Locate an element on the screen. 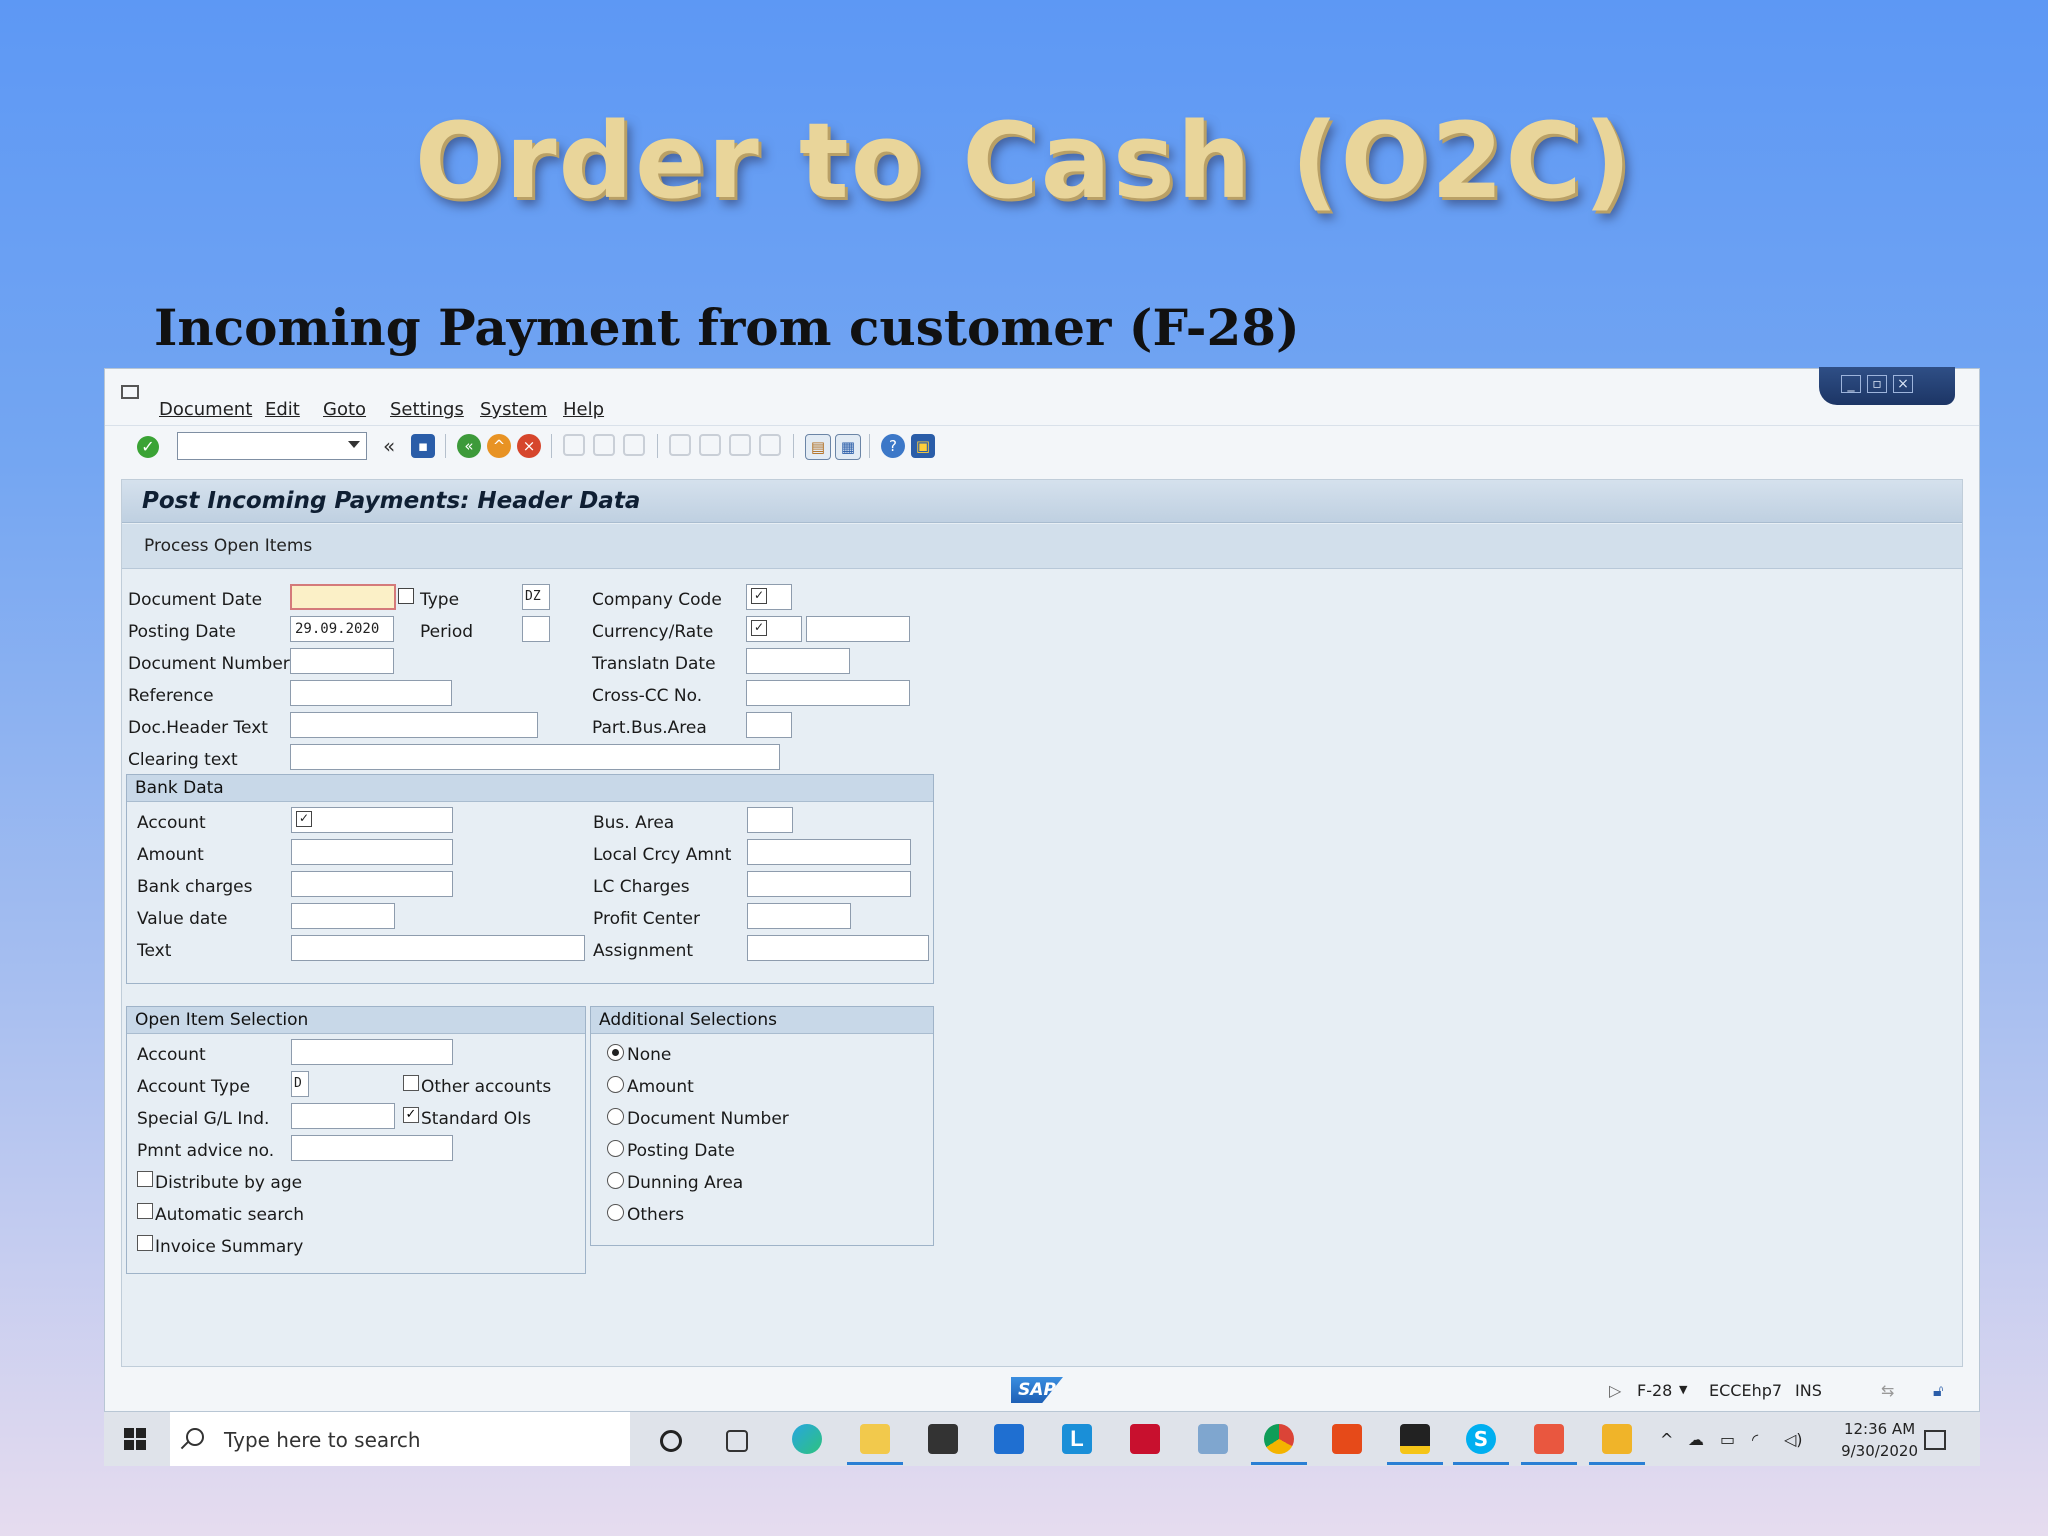 This screenshot has height=1536, width=2048. radio-others is located at coordinates (615, 1212).